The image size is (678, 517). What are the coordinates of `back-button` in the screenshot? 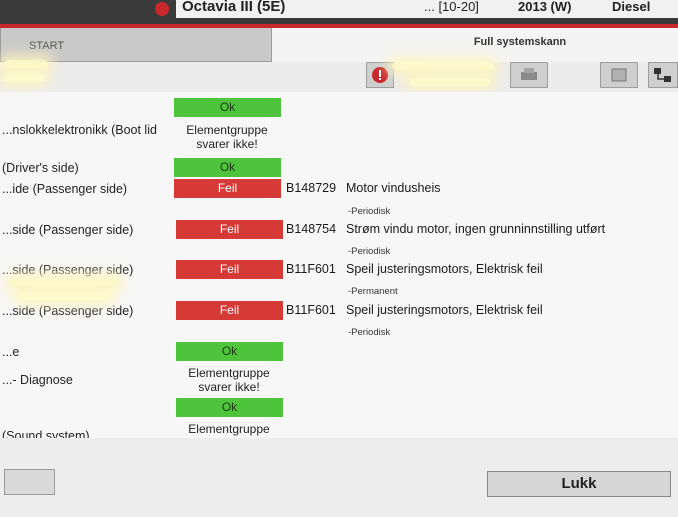 It's located at (29, 482).